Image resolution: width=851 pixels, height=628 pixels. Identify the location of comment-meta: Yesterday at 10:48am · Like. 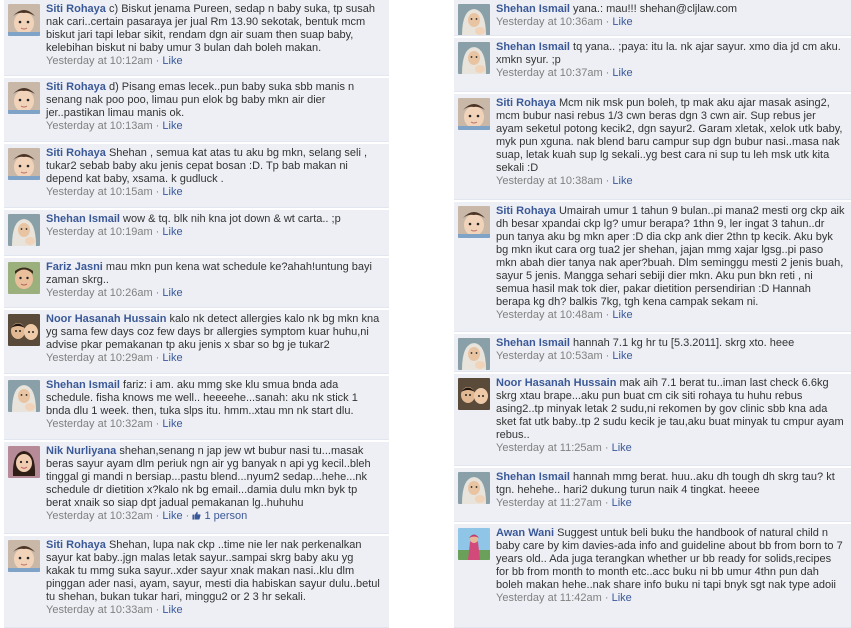
(564, 315).